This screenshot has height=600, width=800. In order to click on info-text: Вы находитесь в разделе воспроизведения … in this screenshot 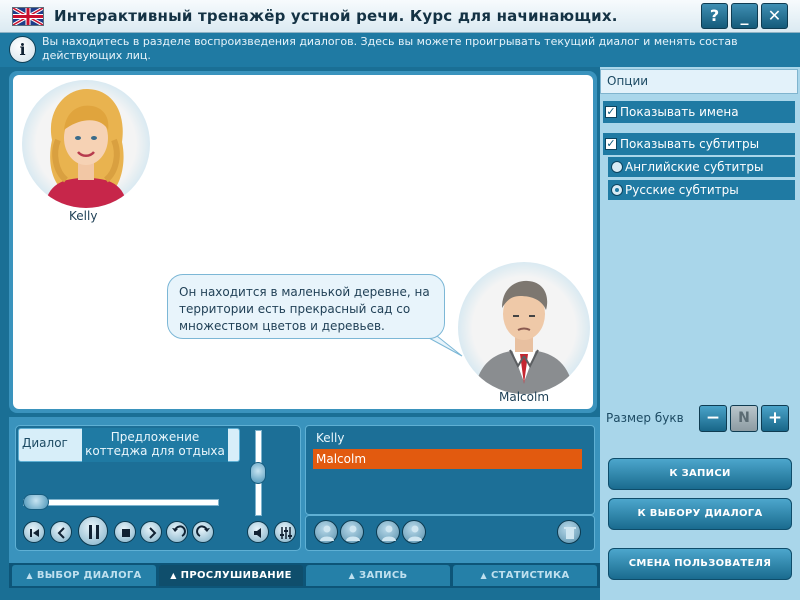, I will do `click(390, 48)`.